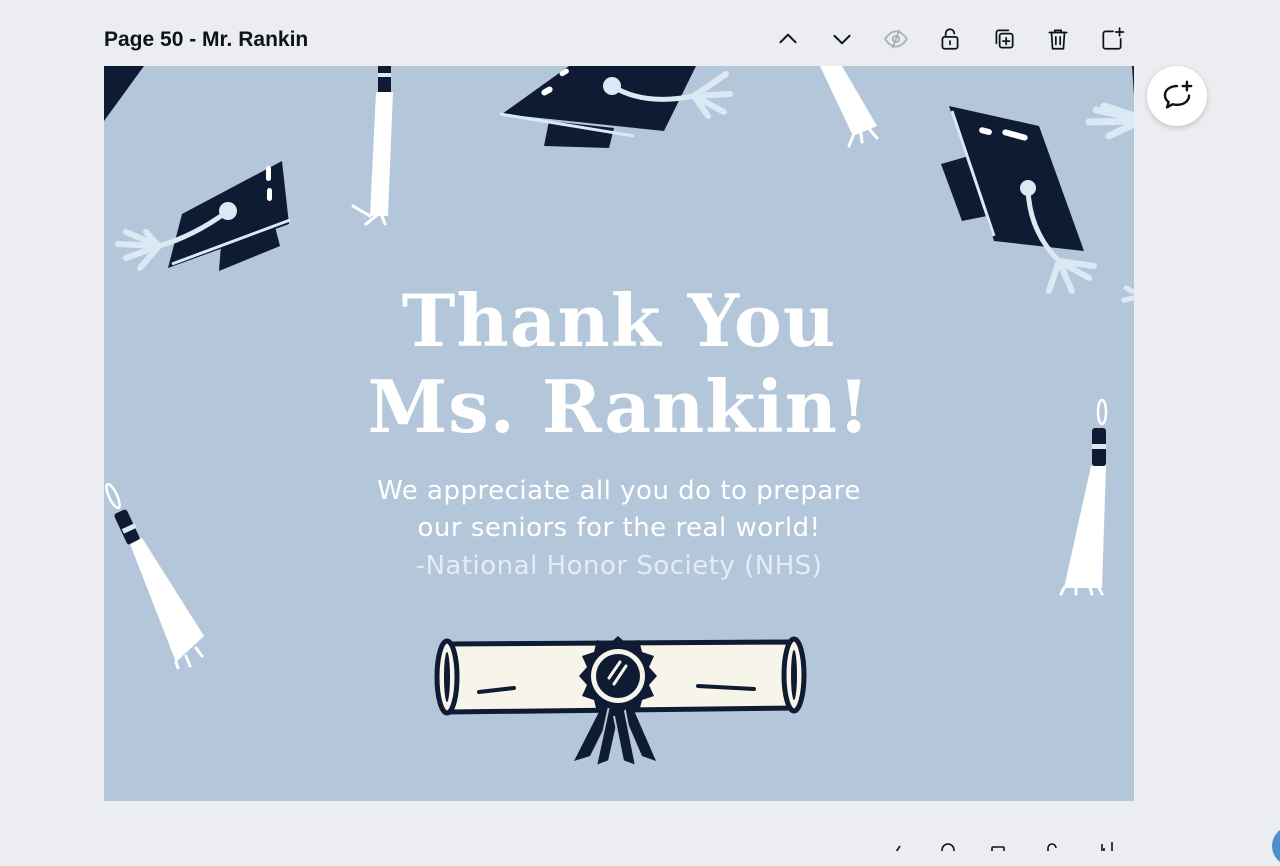 The width and height of the screenshot is (1280, 866). I want to click on add-comment-button, so click(1177, 96).